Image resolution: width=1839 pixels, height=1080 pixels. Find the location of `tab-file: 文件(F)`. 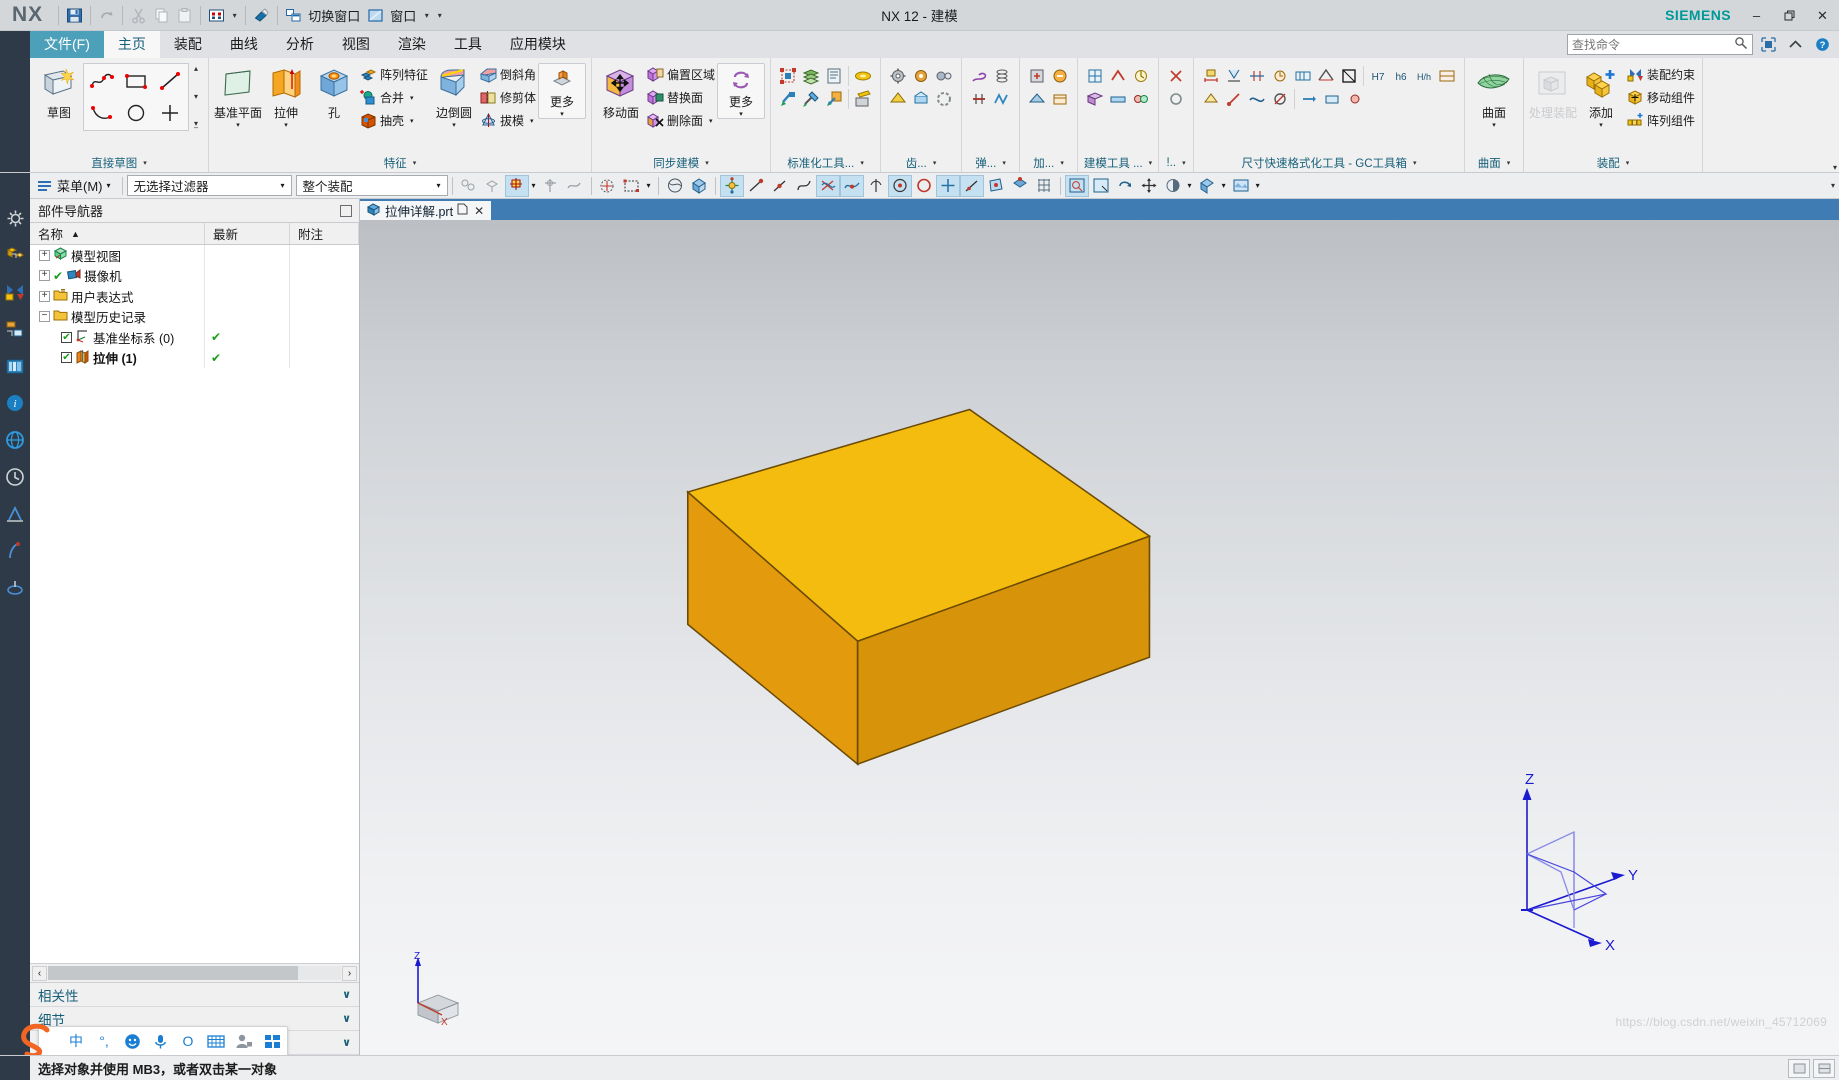

tab-file: 文件(F) is located at coordinates (67, 44).